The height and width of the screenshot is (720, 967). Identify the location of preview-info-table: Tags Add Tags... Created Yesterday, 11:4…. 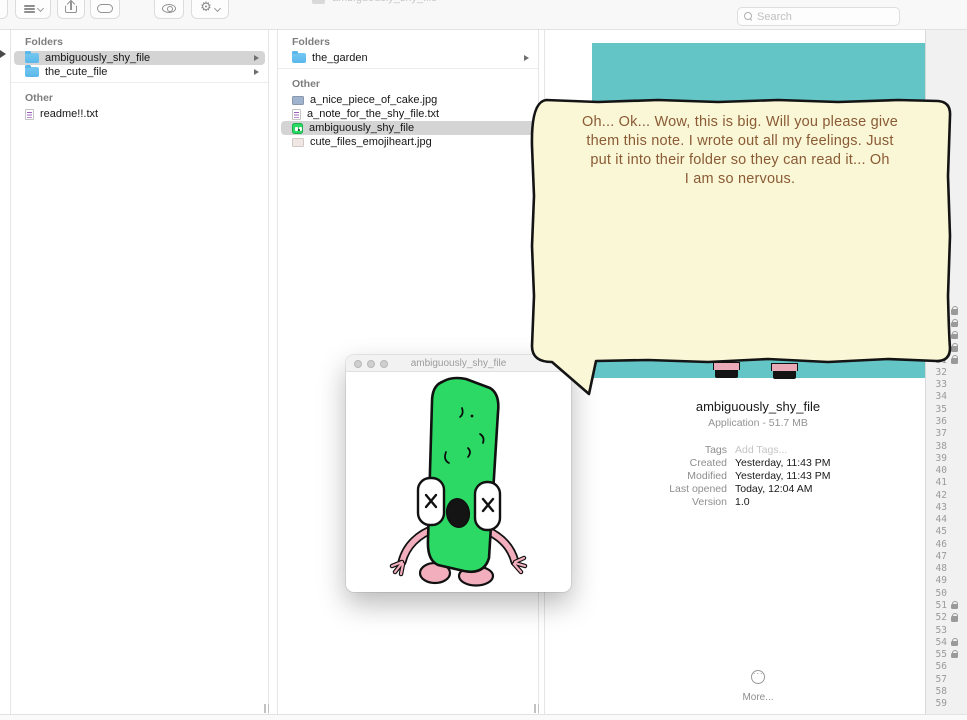
(760, 476).